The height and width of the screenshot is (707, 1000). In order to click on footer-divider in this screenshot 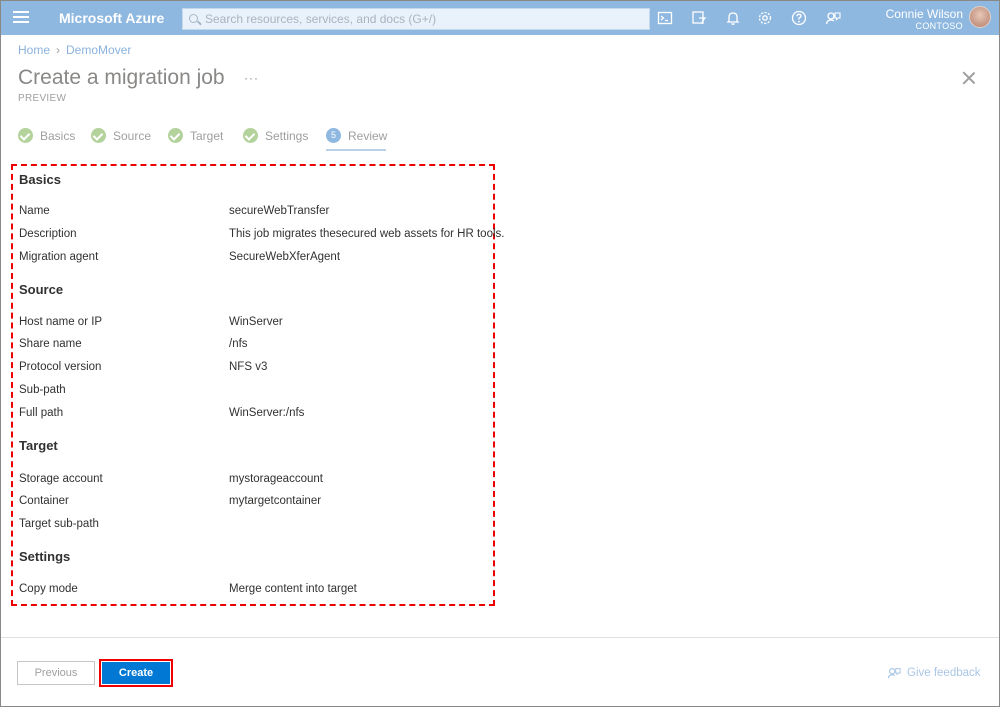, I will do `click(500, 637)`.